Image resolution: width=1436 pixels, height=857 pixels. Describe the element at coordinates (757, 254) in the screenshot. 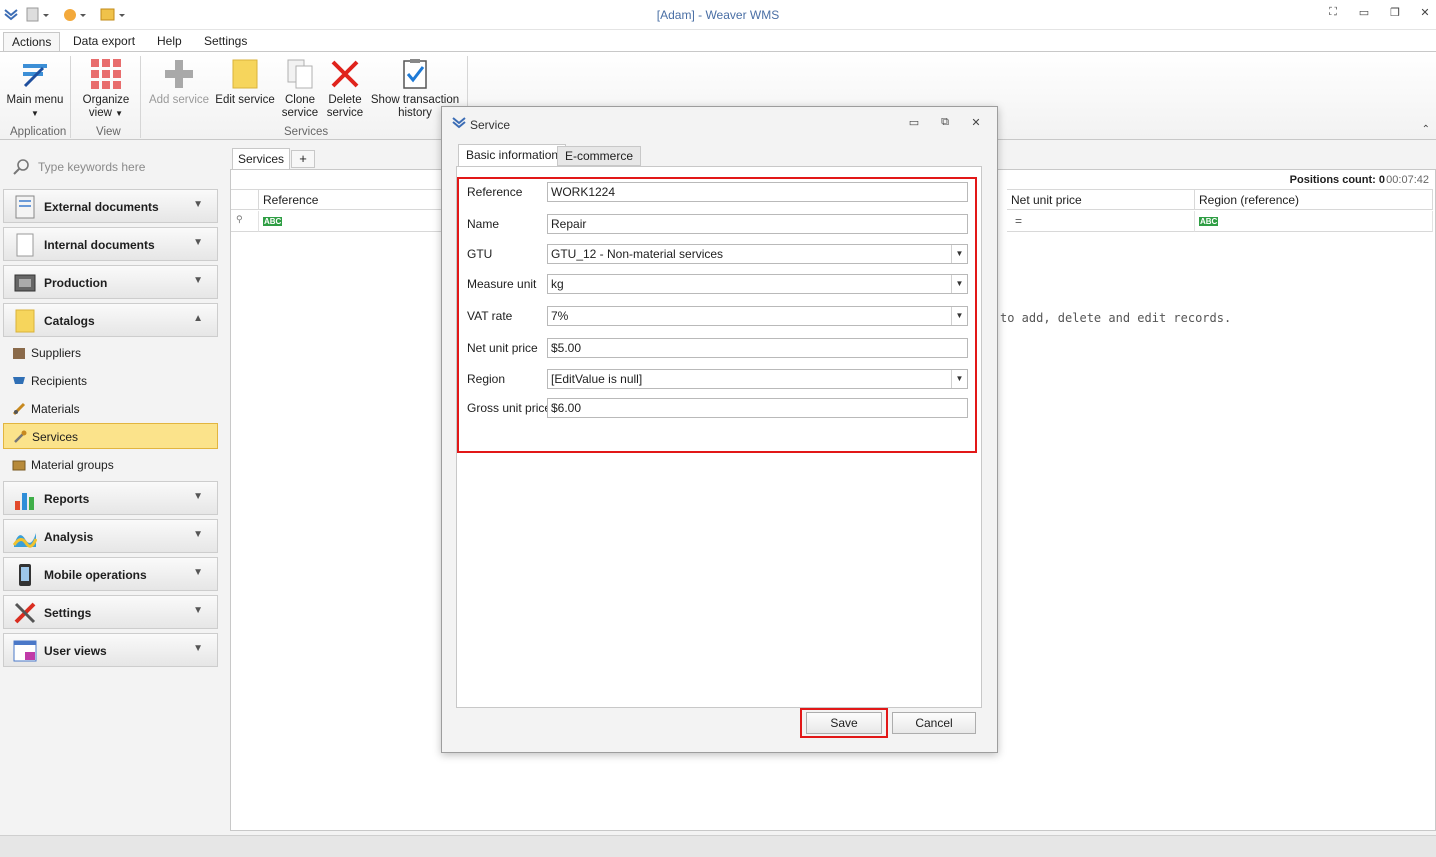

I see `gtu-select: GTU_12 - Non-material services ▼` at that location.